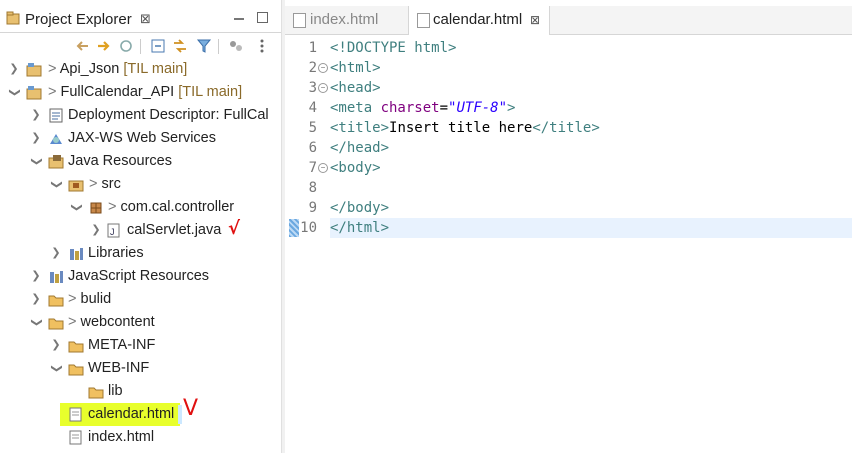 The width and height of the screenshot is (852, 453). I want to click on code-token: >, so click(511, 108).